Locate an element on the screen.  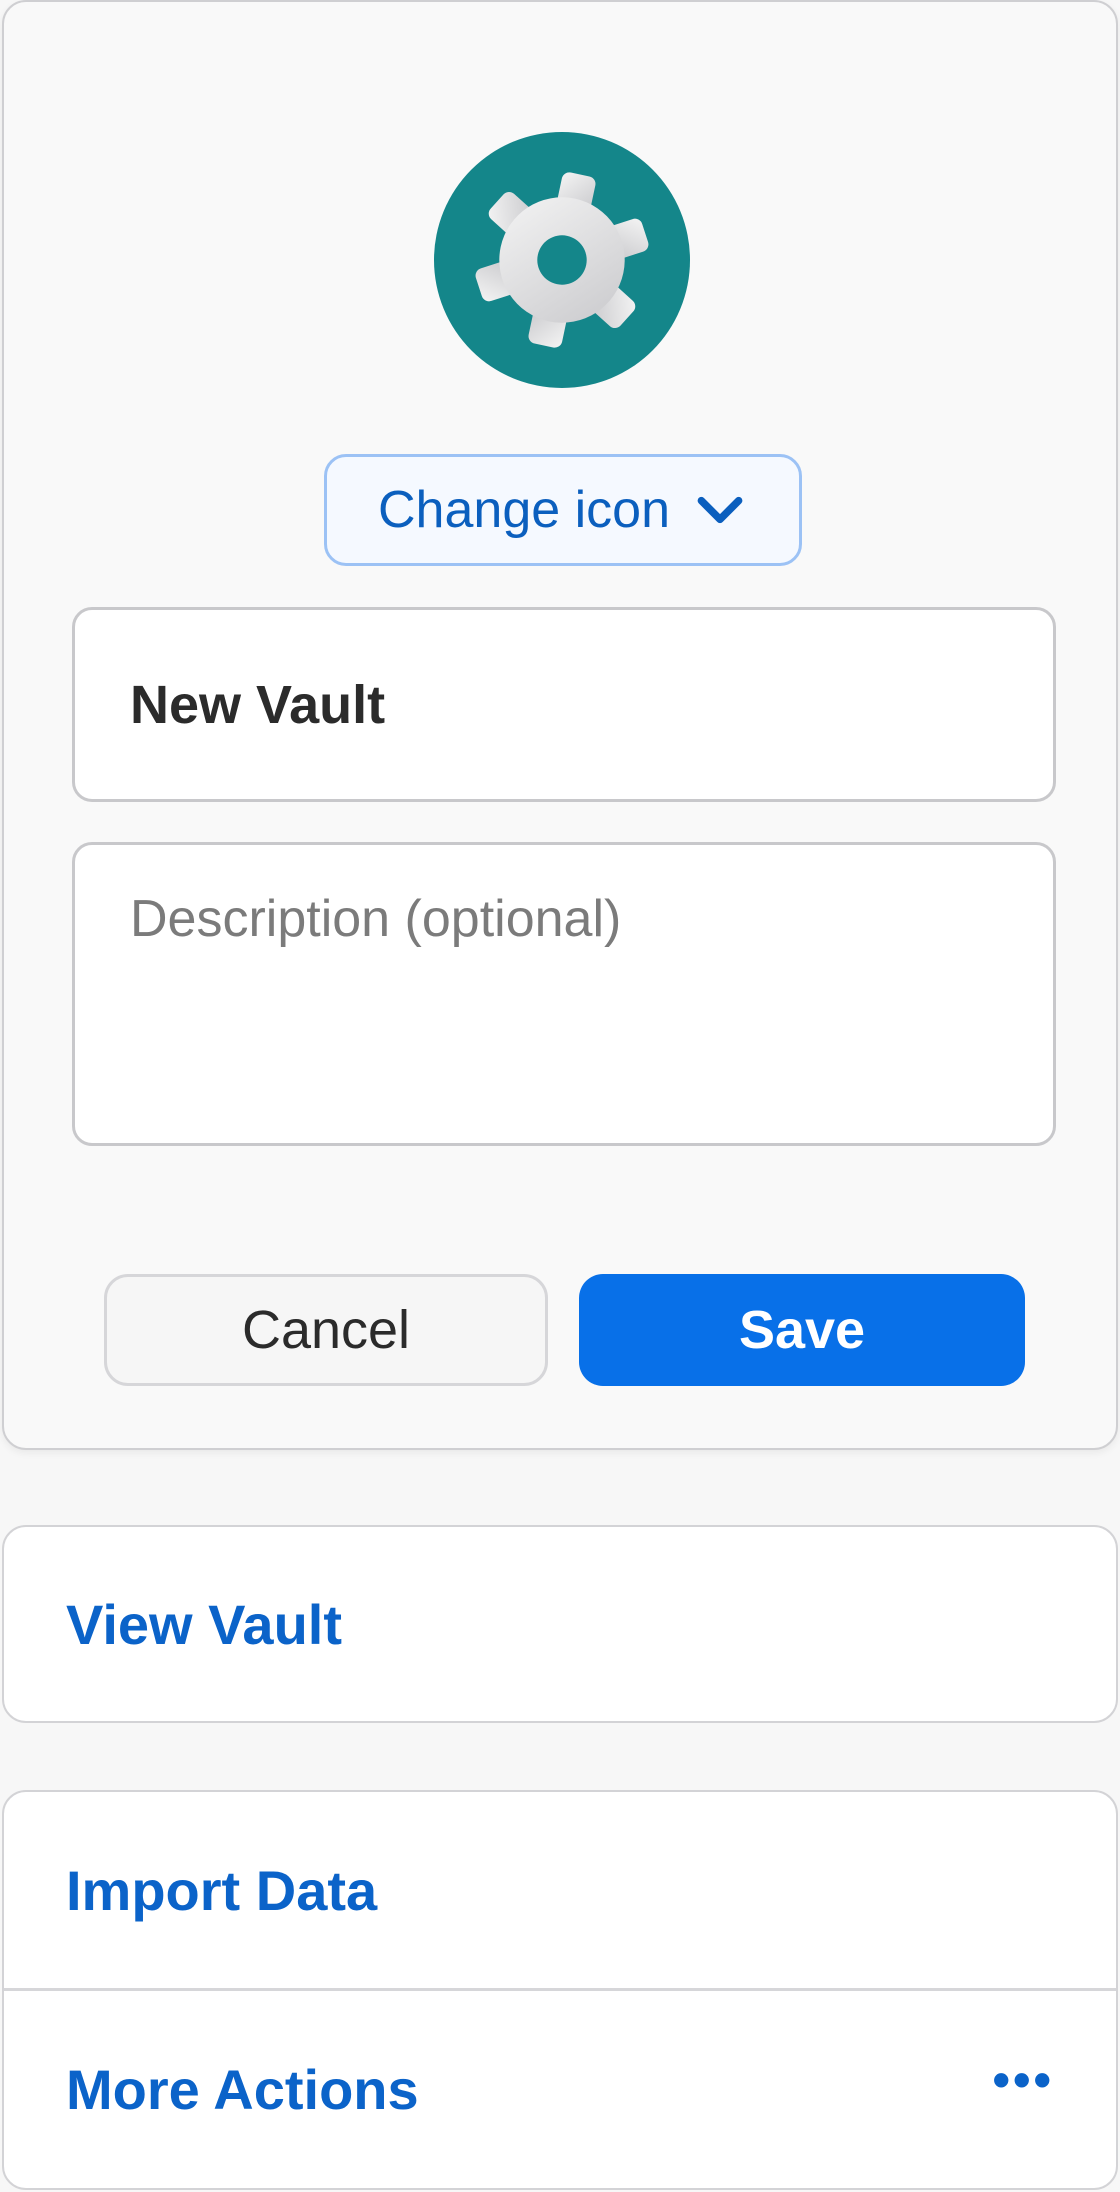
save-button: Save is located at coordinates (802, 1330).